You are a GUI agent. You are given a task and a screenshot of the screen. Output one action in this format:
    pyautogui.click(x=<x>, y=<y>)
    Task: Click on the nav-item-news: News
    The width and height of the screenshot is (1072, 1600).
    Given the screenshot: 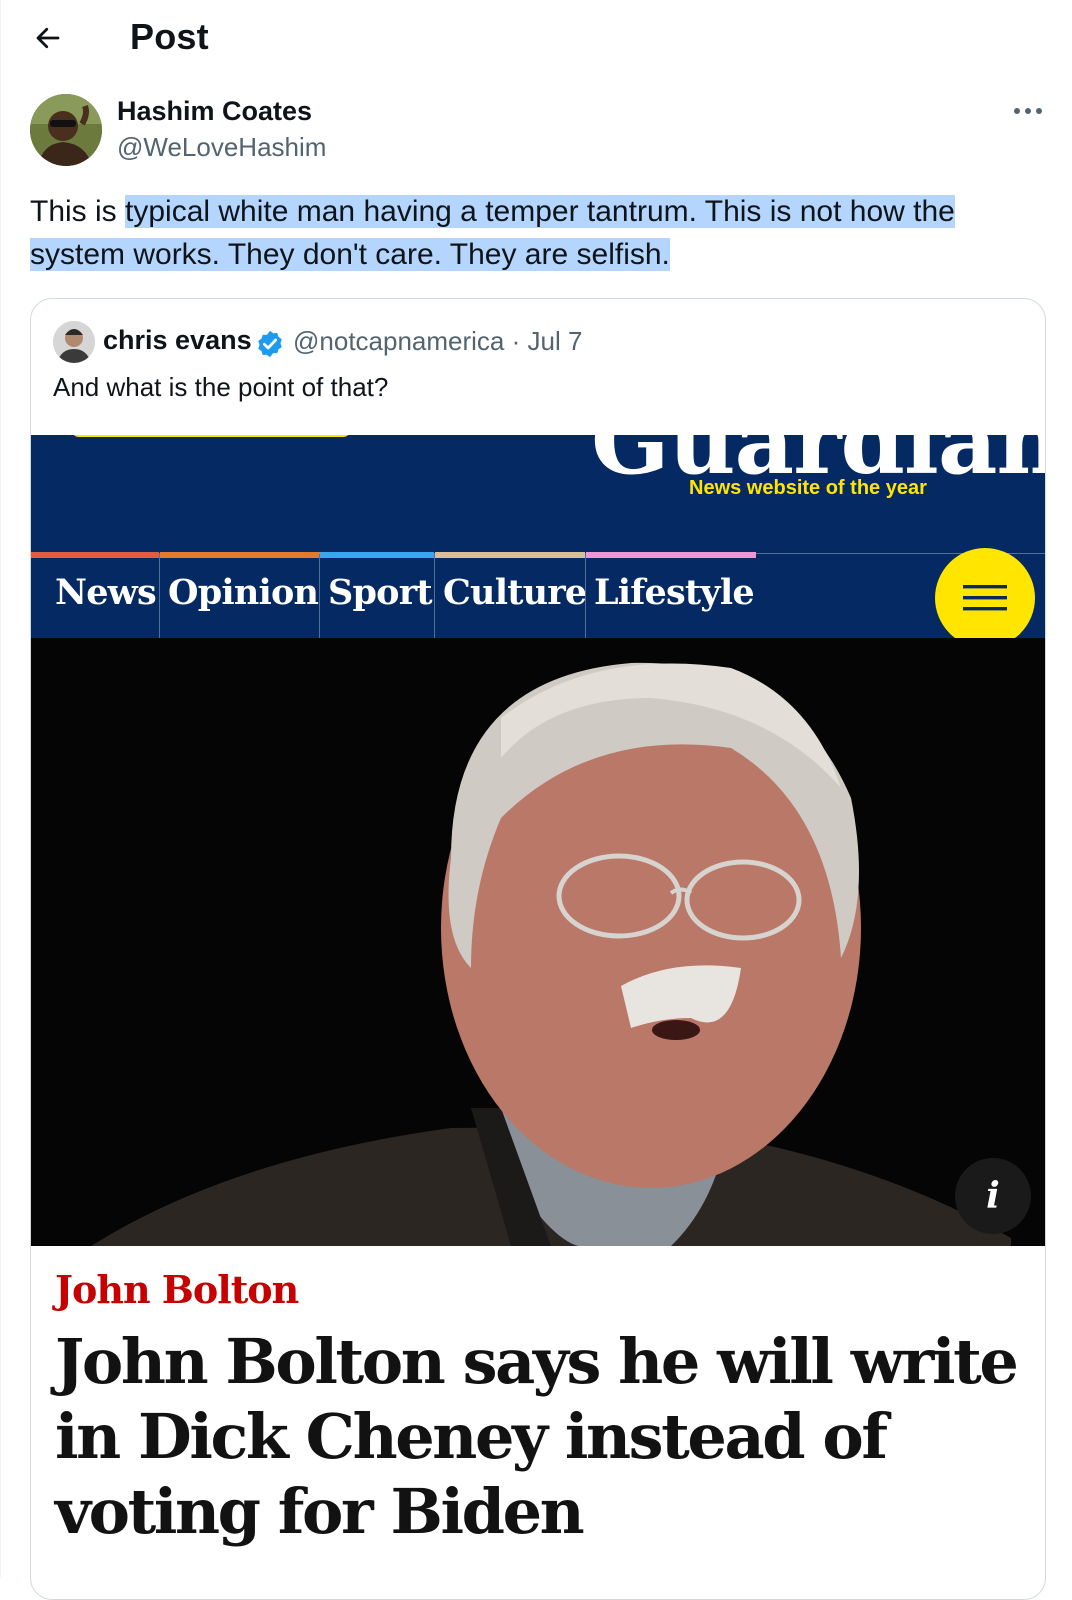 What is the action you would take?
    pyautogui.click(x=95, y=595)
    